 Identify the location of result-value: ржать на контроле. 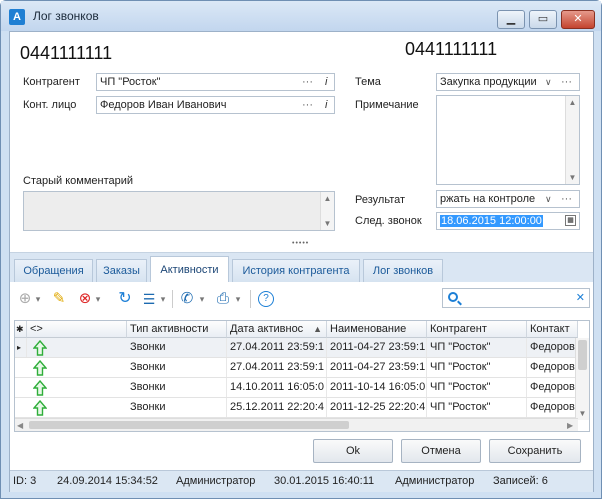
(488, 199).